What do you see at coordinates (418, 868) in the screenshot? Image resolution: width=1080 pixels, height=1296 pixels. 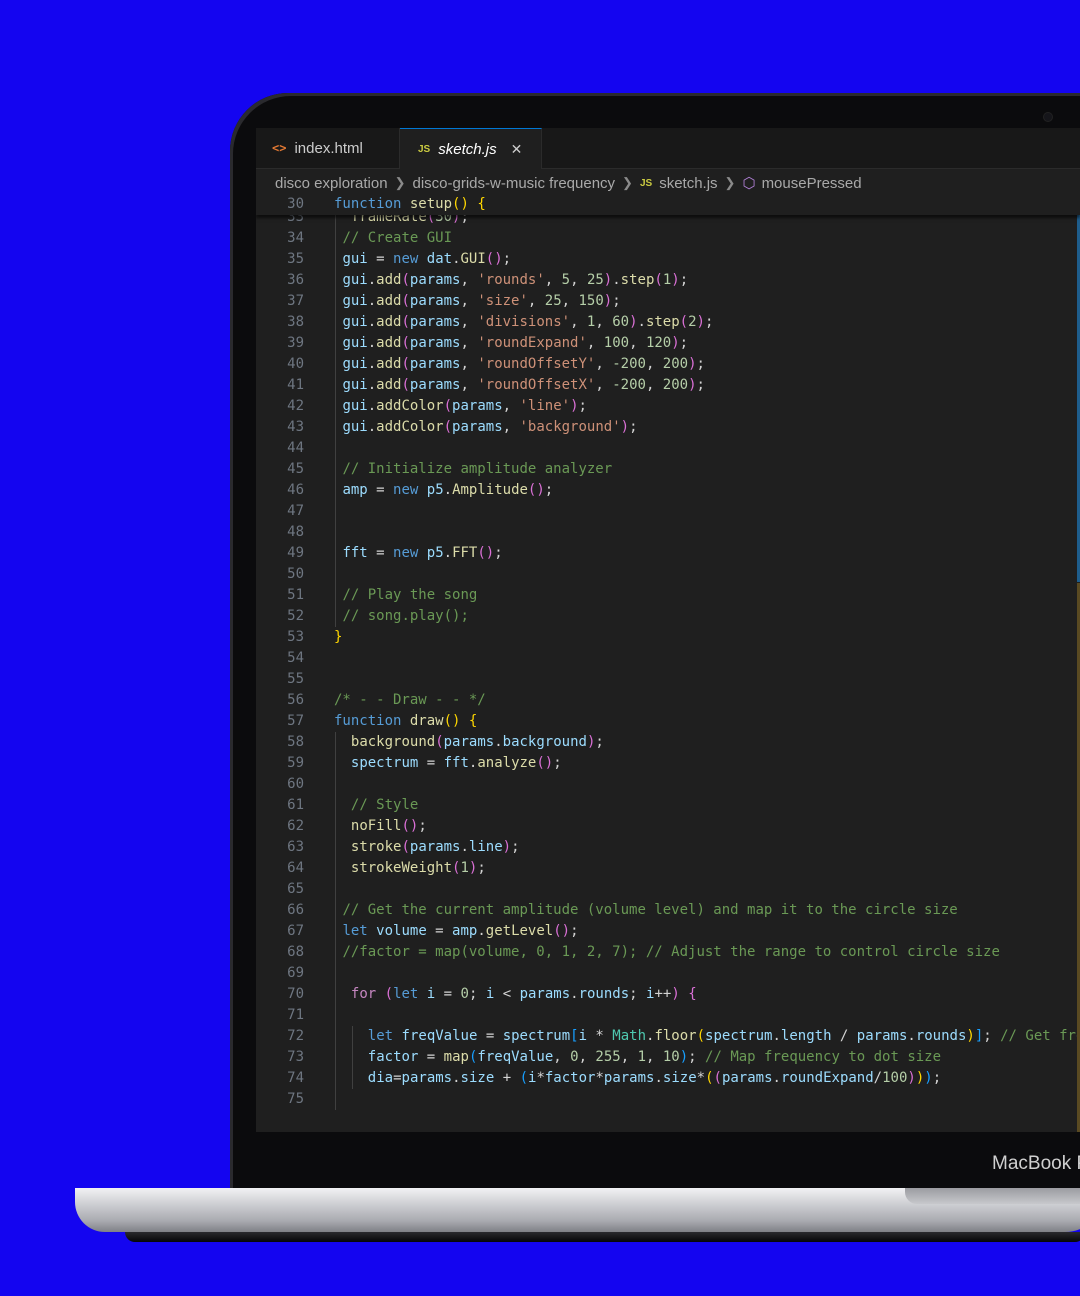 I see `line-code: strokeWeight(1);` at bounding box center [418, 868].